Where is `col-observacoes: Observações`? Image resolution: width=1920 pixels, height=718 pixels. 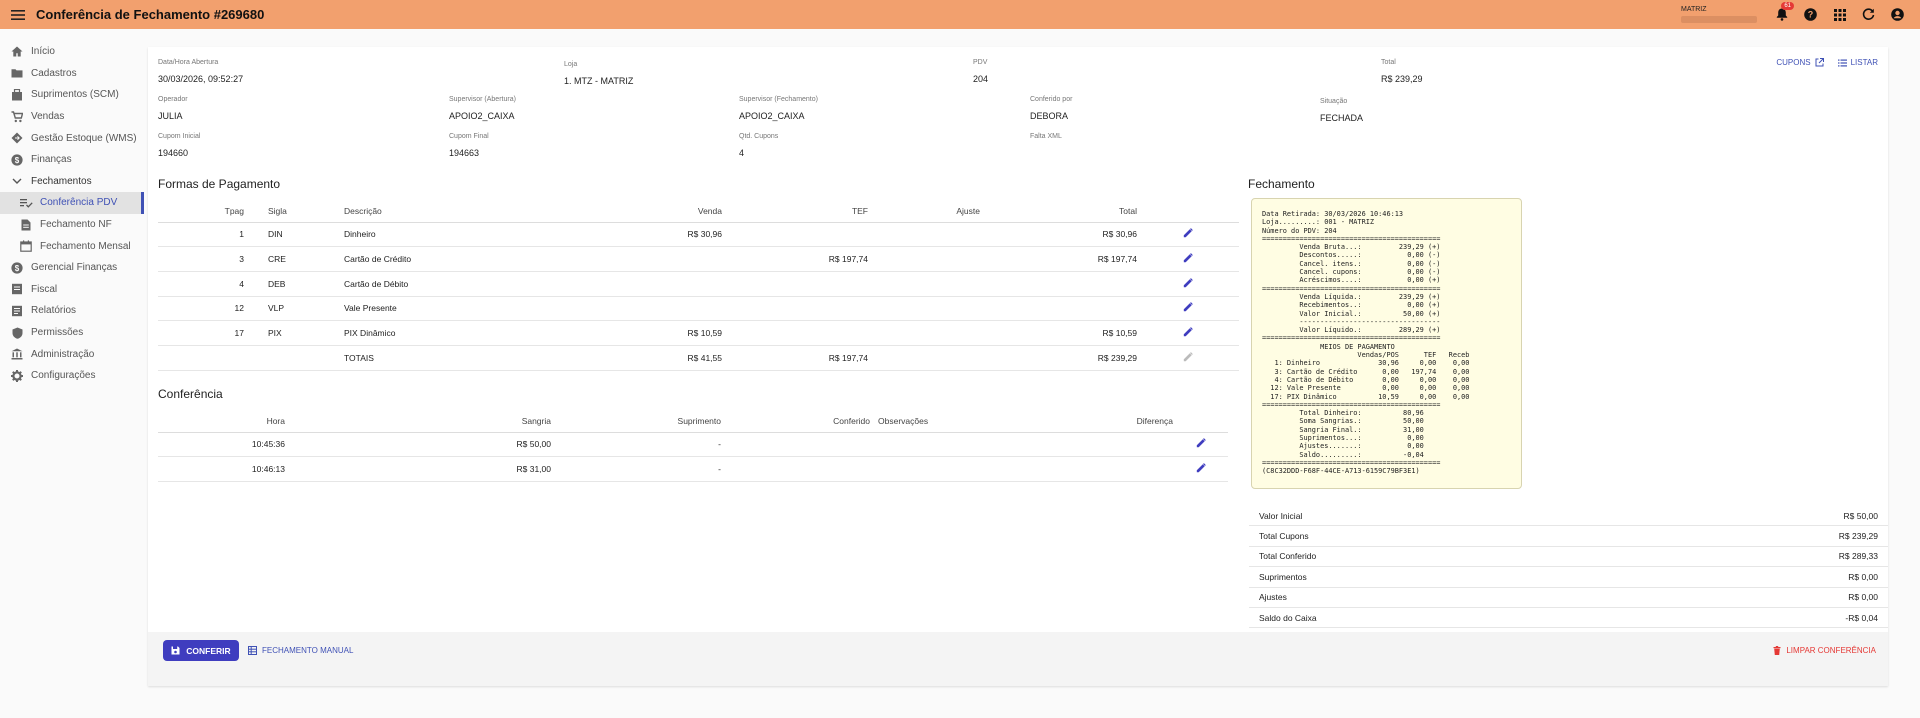
col-observacoes: Observações is located at coordinates (977, 421).